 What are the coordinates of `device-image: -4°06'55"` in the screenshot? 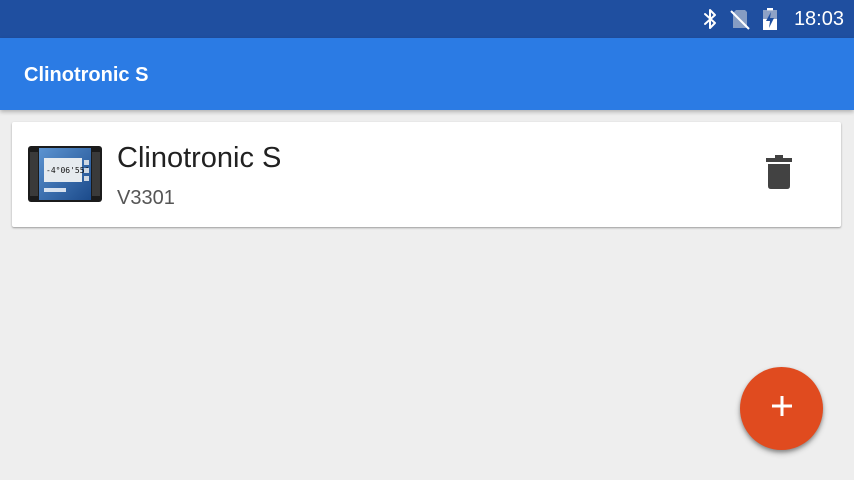 It's located at (65, 174).